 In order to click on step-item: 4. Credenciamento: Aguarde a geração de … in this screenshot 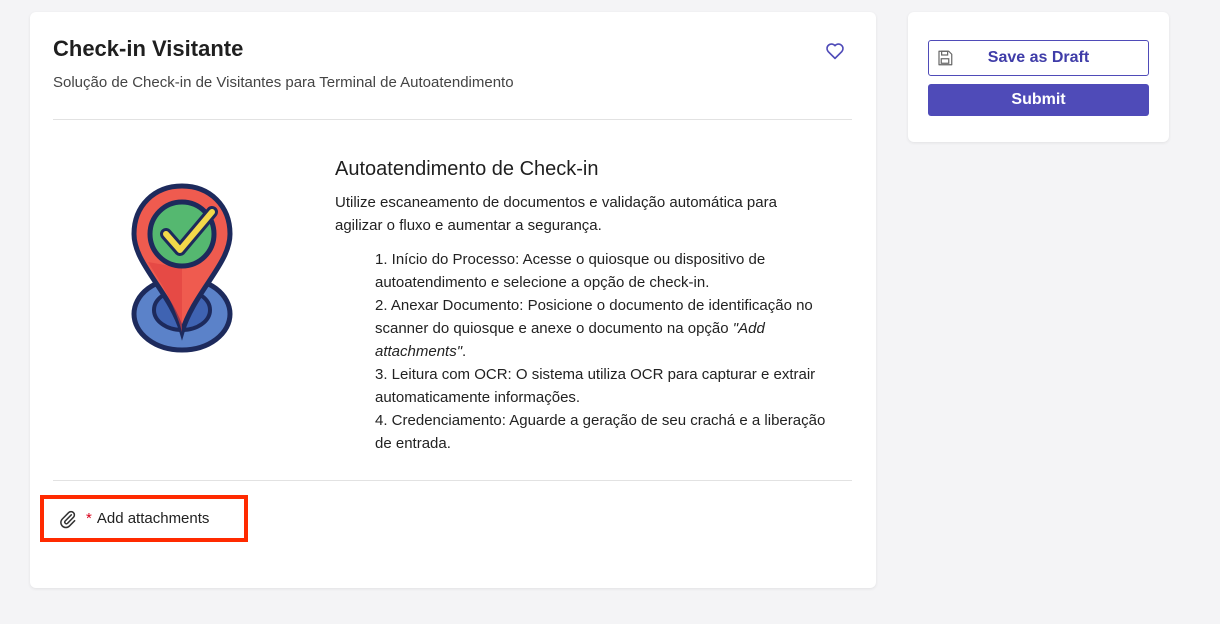, I will do `click(600, 432)`.